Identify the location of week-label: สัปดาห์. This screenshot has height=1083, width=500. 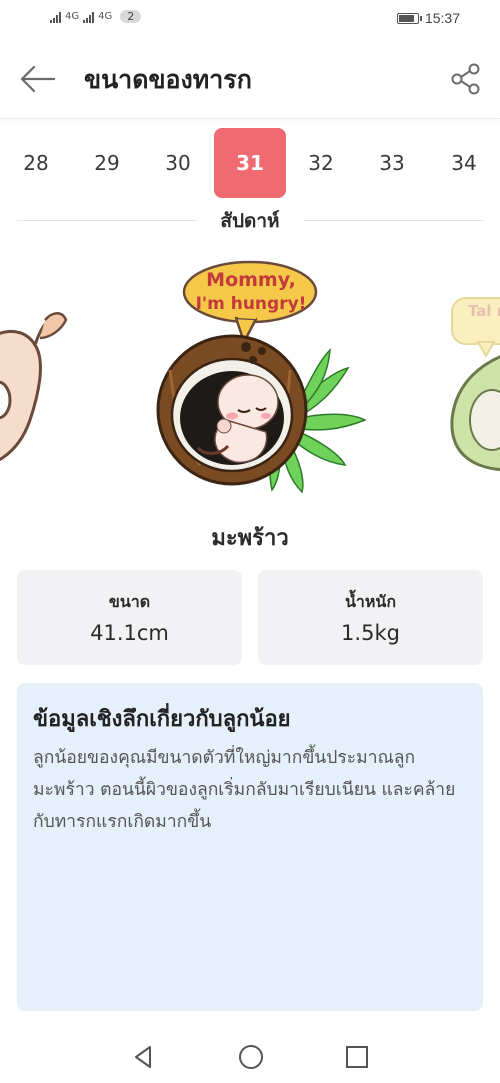
(250, 221).